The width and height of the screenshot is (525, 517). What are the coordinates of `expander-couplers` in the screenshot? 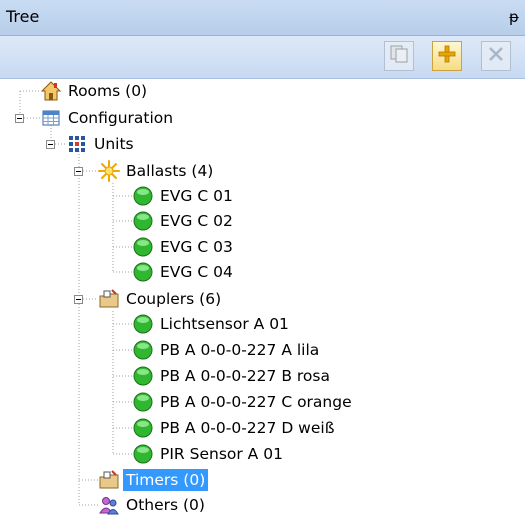 It's located at (78, 299).